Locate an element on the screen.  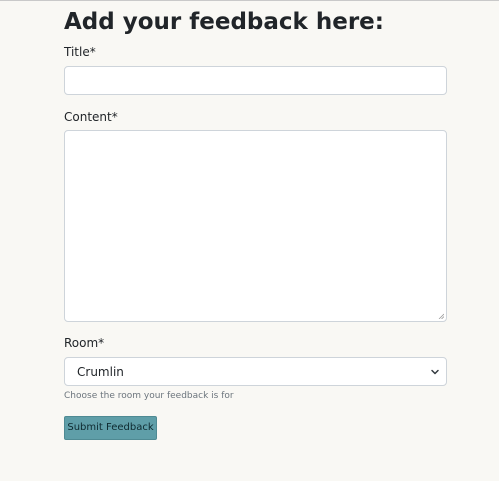
room-label: Room* is located at coordinates (84, 343).